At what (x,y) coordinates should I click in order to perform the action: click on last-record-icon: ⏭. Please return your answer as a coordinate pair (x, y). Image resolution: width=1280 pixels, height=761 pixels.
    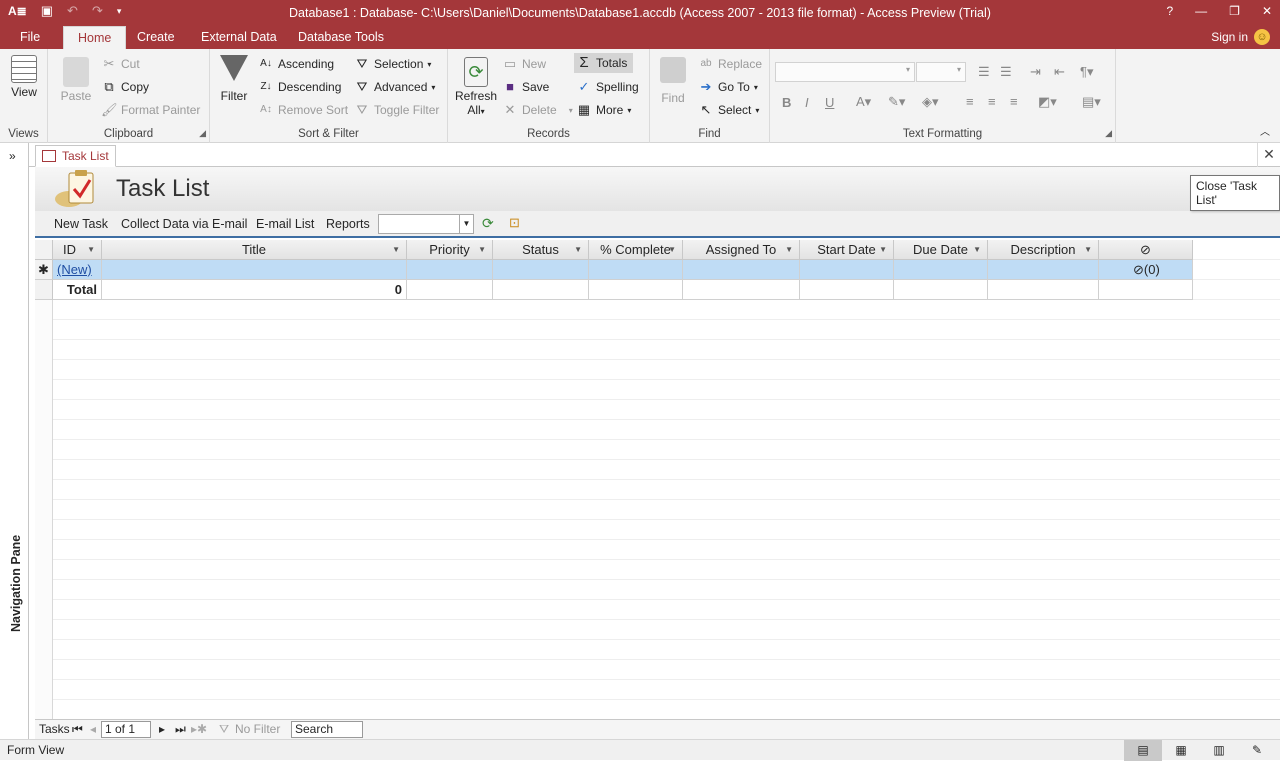
    Looking at the image, I should click on (180, 729).